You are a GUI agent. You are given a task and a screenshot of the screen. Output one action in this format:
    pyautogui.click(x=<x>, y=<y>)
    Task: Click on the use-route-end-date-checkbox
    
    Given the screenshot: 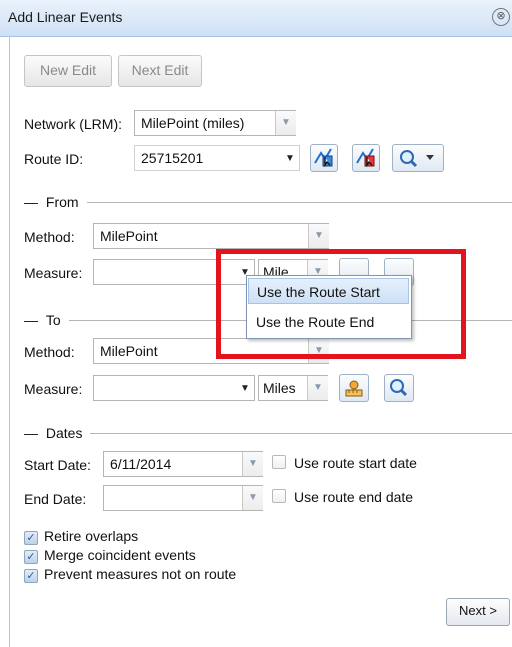 What is the action you would take?
    pyautogui.click(x=279, y=496)
    